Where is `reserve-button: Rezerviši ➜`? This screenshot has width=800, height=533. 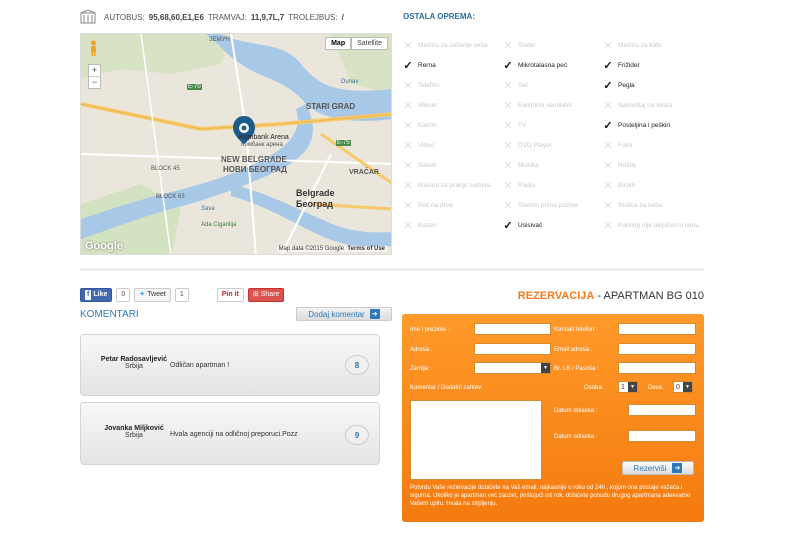
reserve-button: Rezerviši ➜ is located at coordinates (658, 468).